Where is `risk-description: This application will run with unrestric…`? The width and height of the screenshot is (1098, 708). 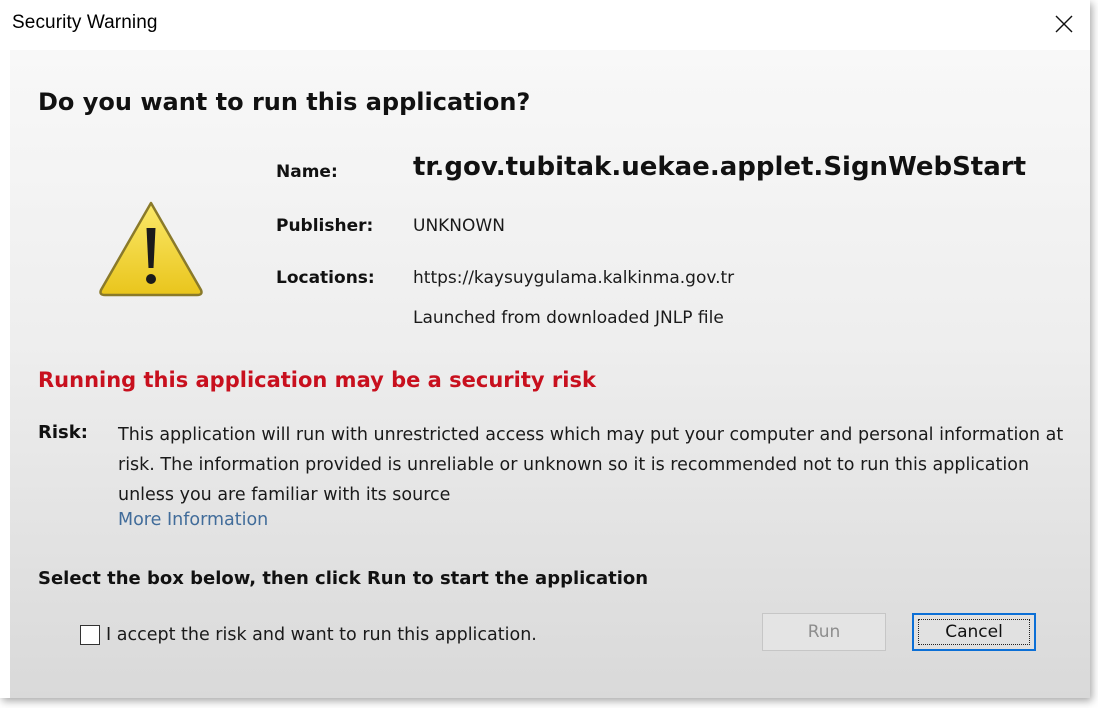
risk-description: This application will run with unrestric… is located at coordinates (591, 465).